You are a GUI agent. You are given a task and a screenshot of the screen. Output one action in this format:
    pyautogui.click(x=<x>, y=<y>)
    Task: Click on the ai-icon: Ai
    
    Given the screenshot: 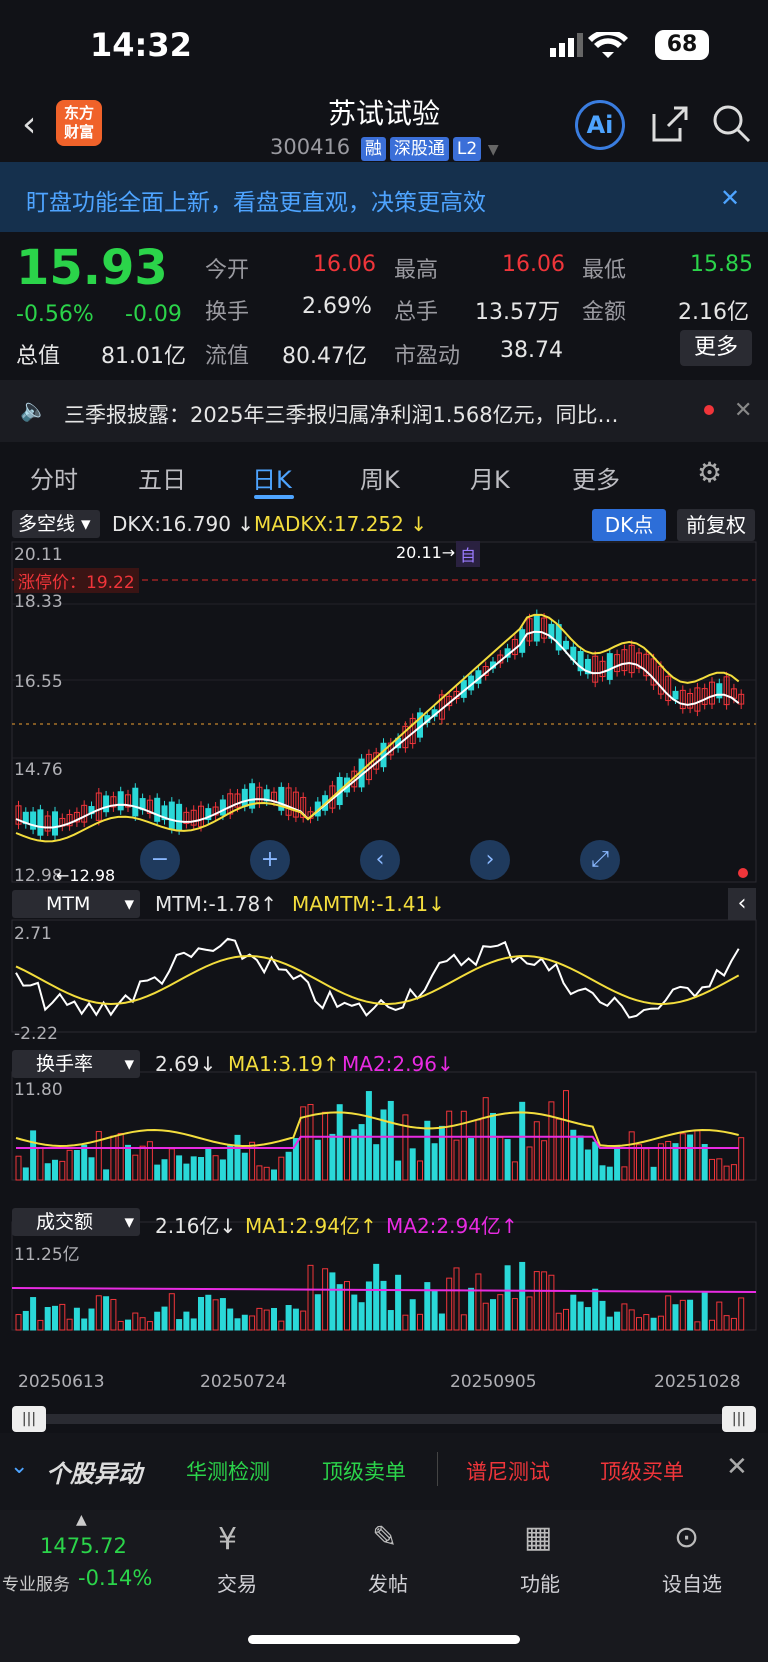 What is the action you would take?
    pyautogui.click(x=600, y=125)
    